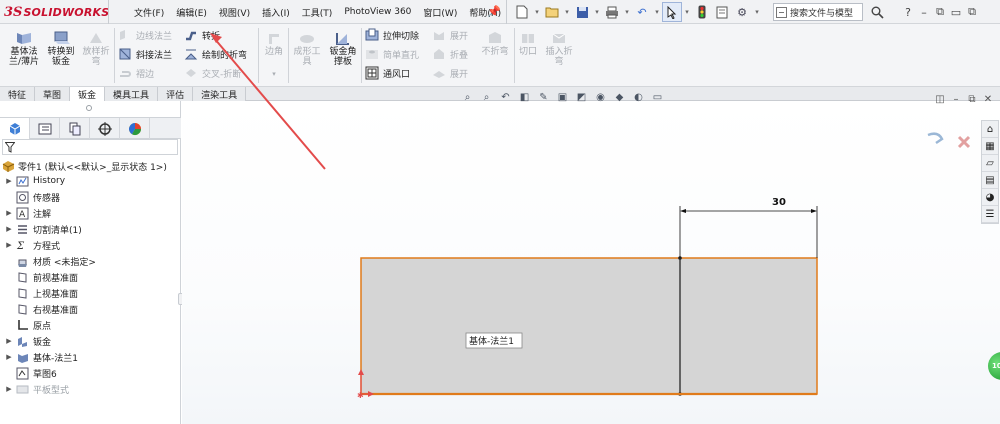  What do you see at coordinates (276, 12) in the screenshot?
I see `menu-insert: 插入(I)` at bounding box center [276, 12].